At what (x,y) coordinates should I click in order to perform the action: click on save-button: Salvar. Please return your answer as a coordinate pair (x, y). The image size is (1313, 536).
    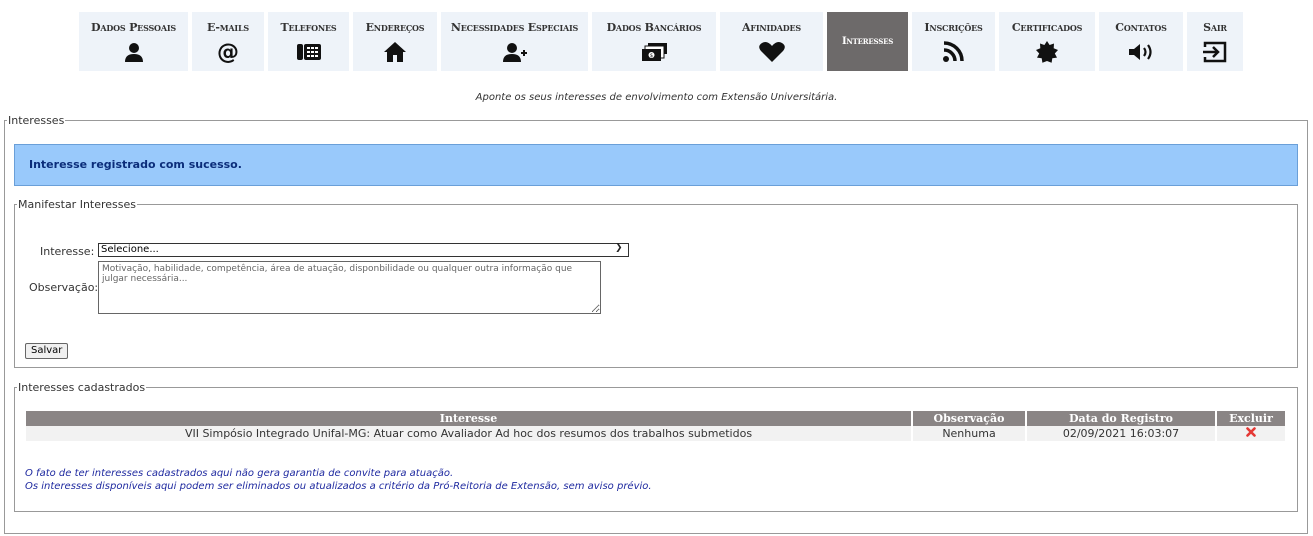
    Looking at the image, I should click on (47, 351).